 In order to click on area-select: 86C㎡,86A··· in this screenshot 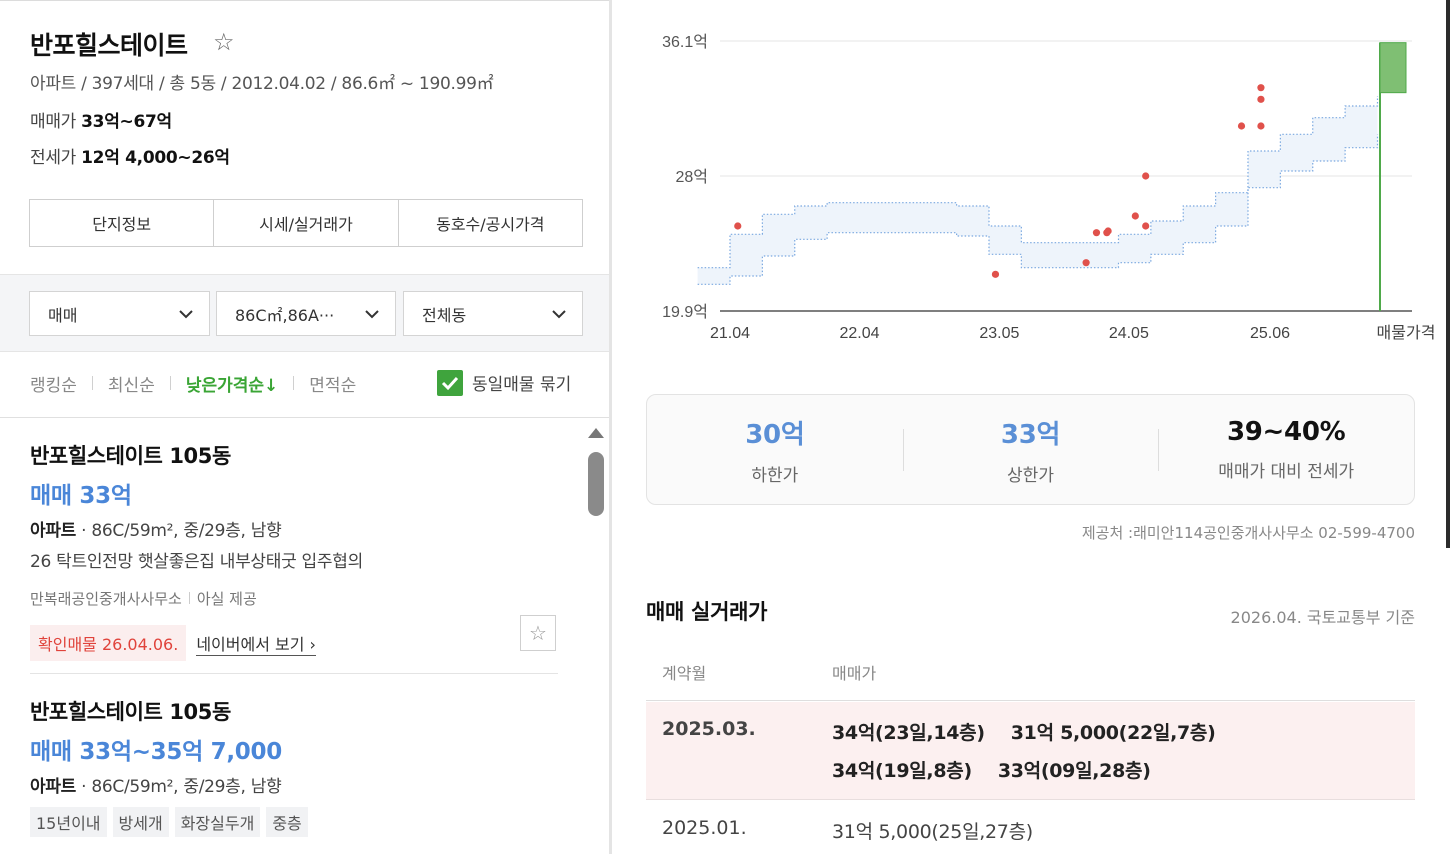, I will do `click(306, 313)`.